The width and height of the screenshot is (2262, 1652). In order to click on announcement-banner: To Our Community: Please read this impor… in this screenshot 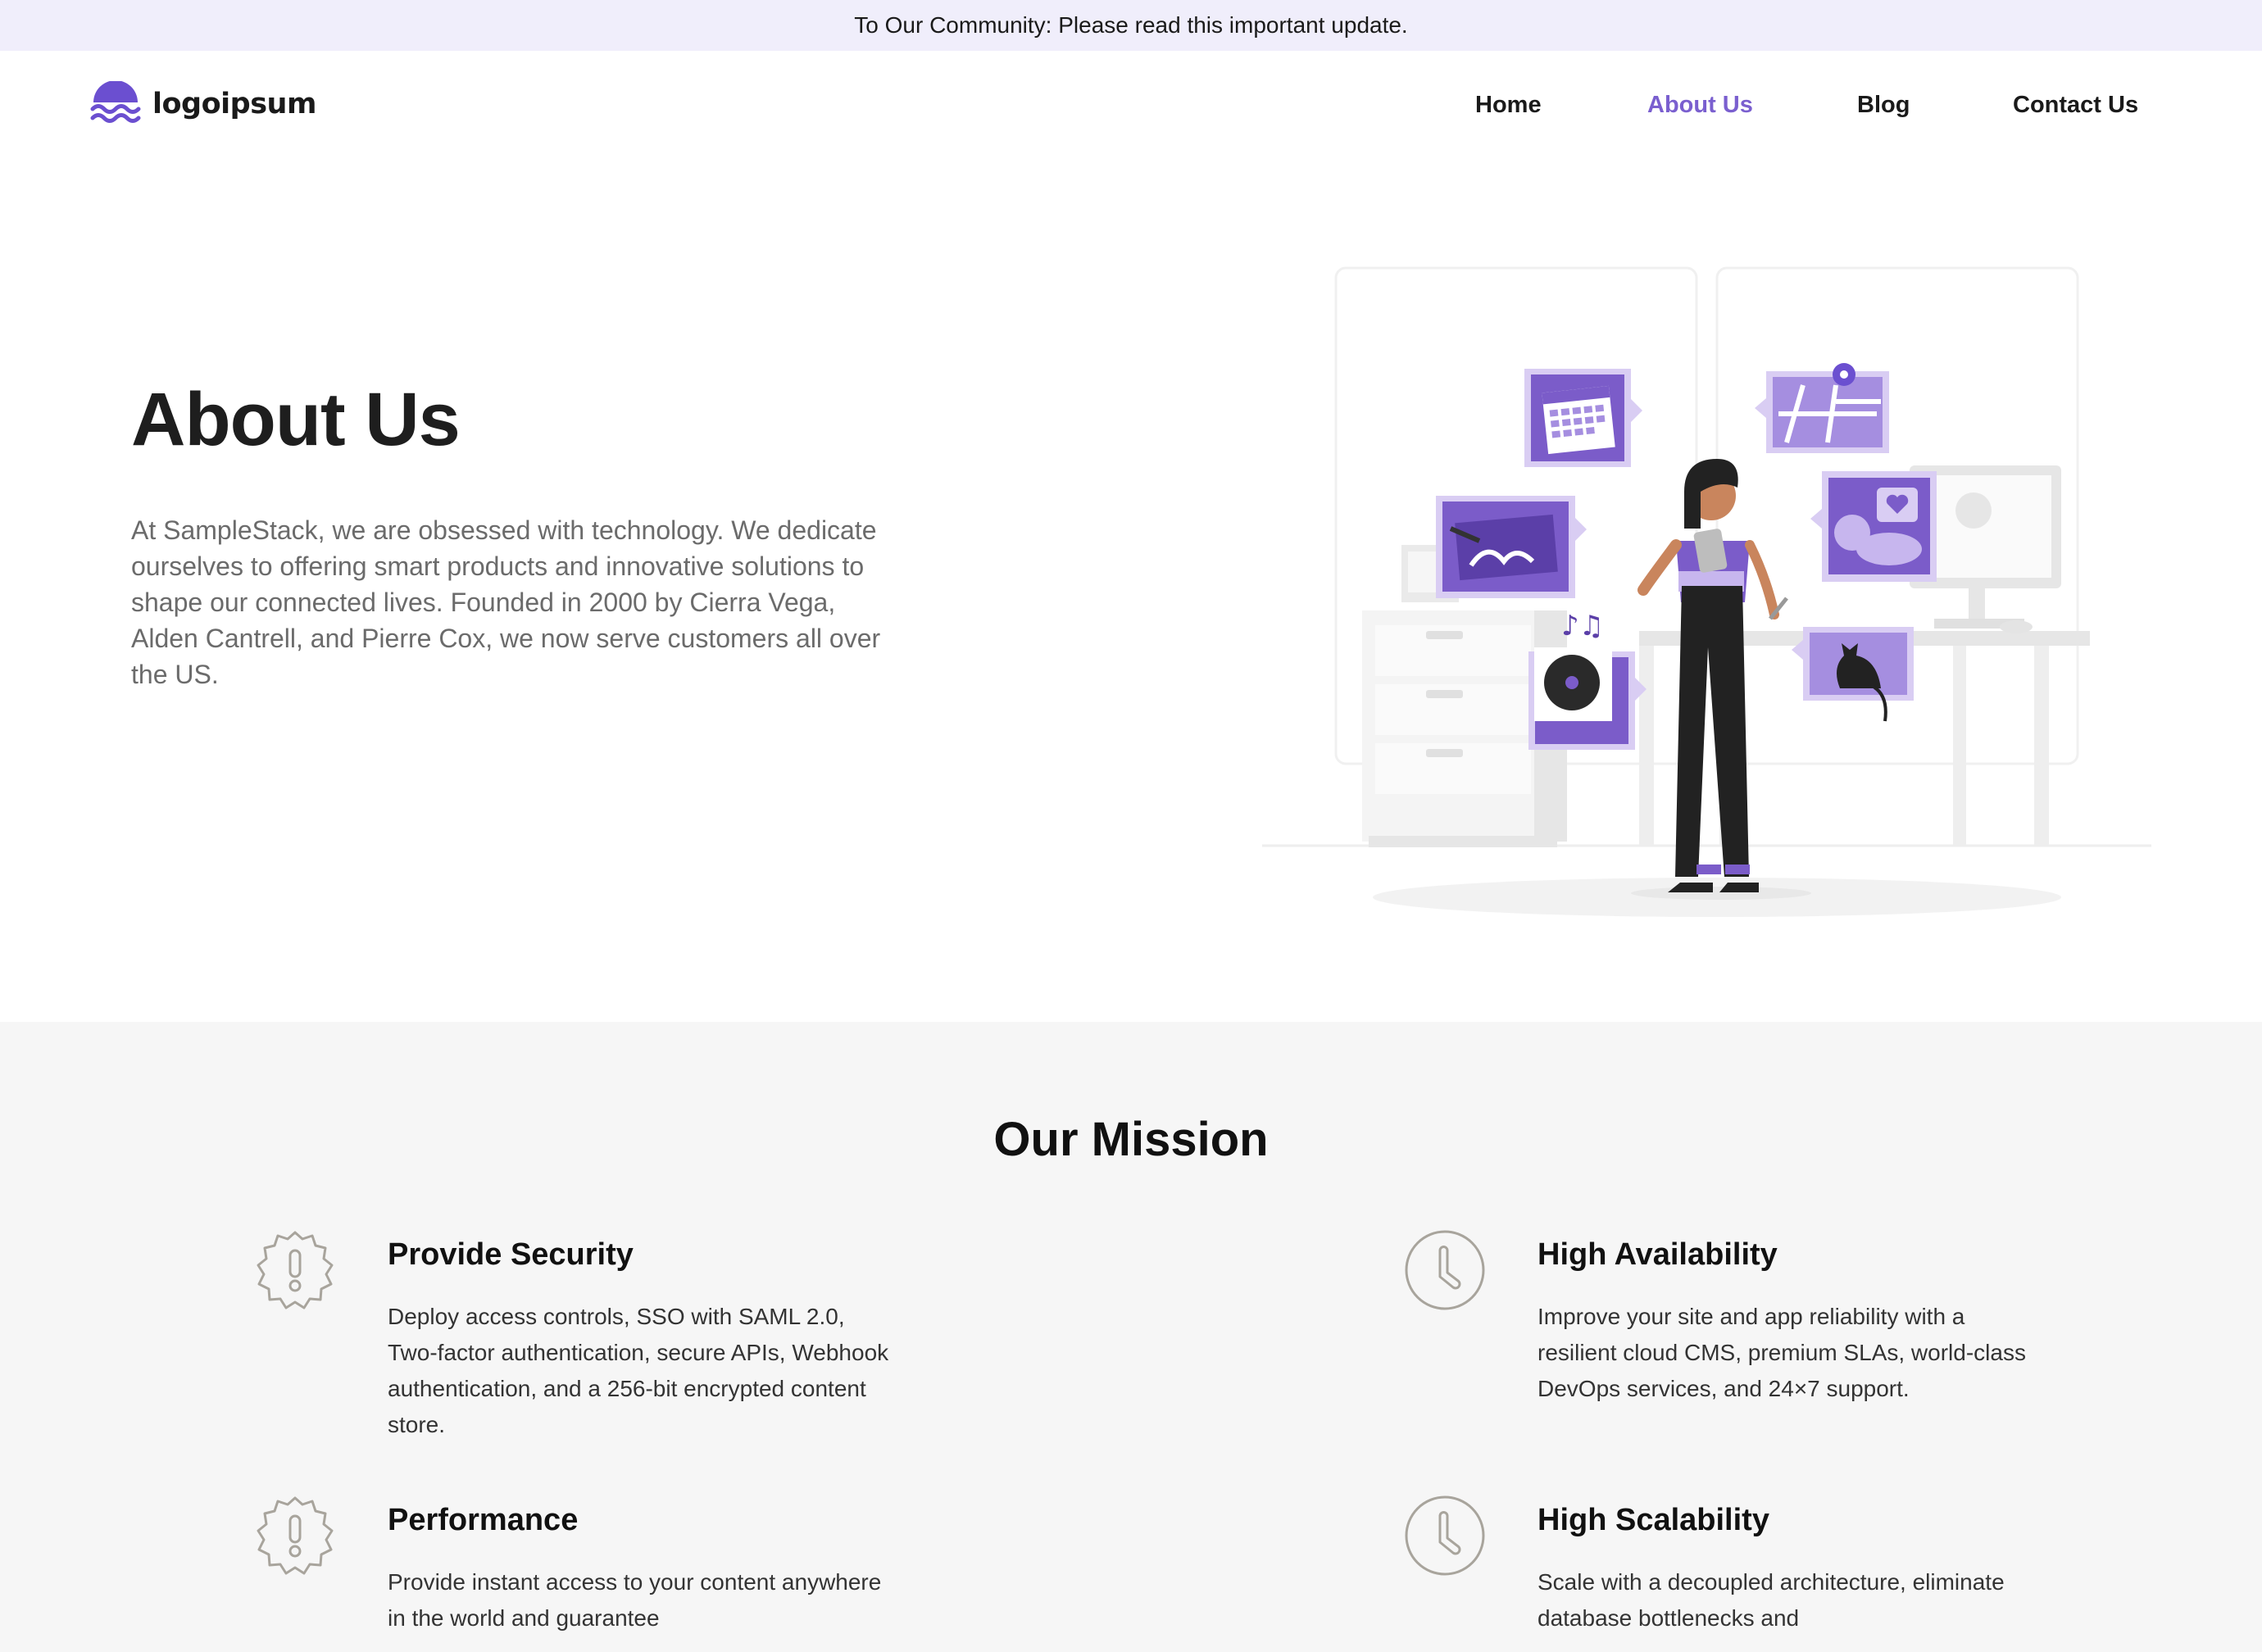, I will do `click(1131, 25)`.